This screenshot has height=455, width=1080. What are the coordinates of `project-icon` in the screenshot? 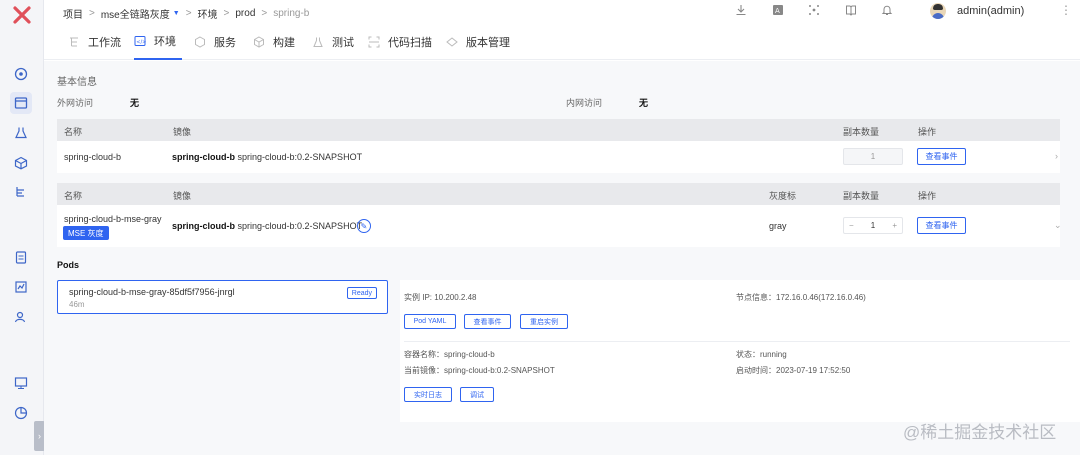 It's located at (21, 103).